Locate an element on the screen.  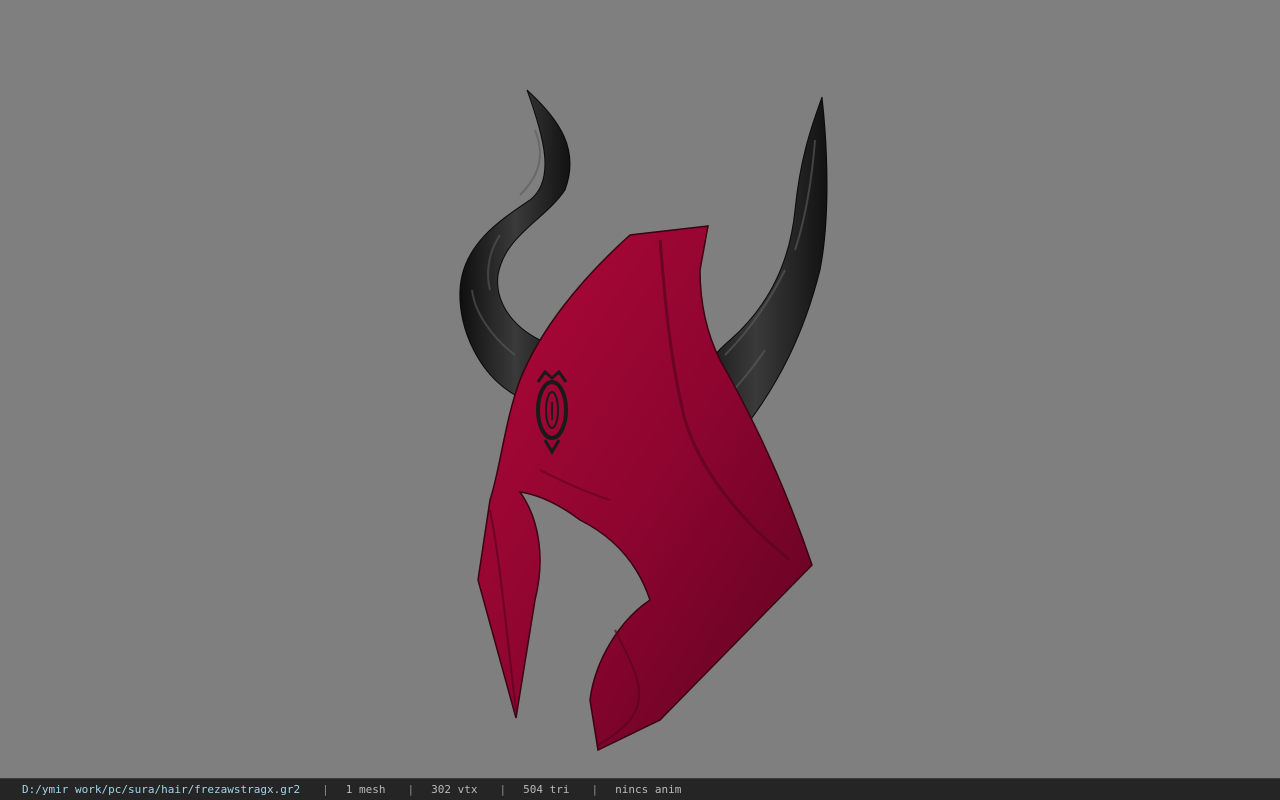
triangle-count: 504 tri is located at coordinates (546, 789).